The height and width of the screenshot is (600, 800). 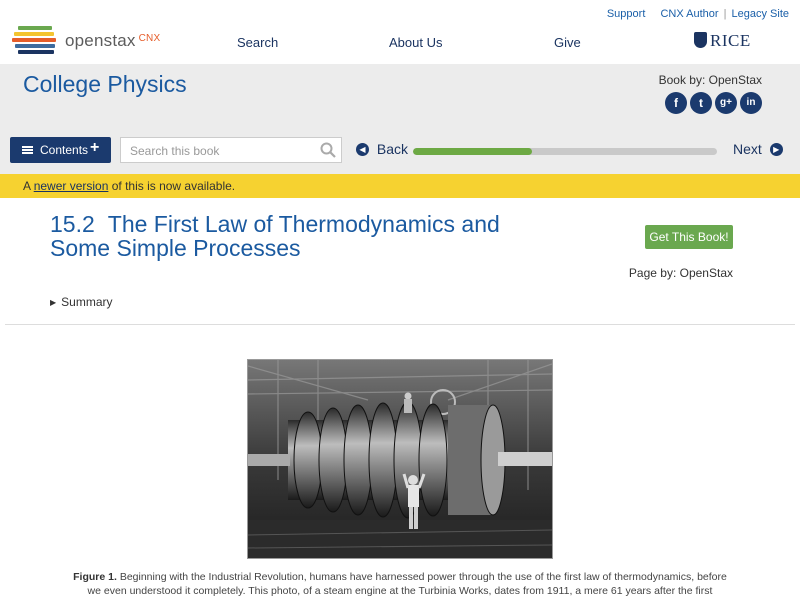 What do you see at coordinates (472, 151) in the screenshot?
I see `progress-fill` at bounding box center [472, 151].